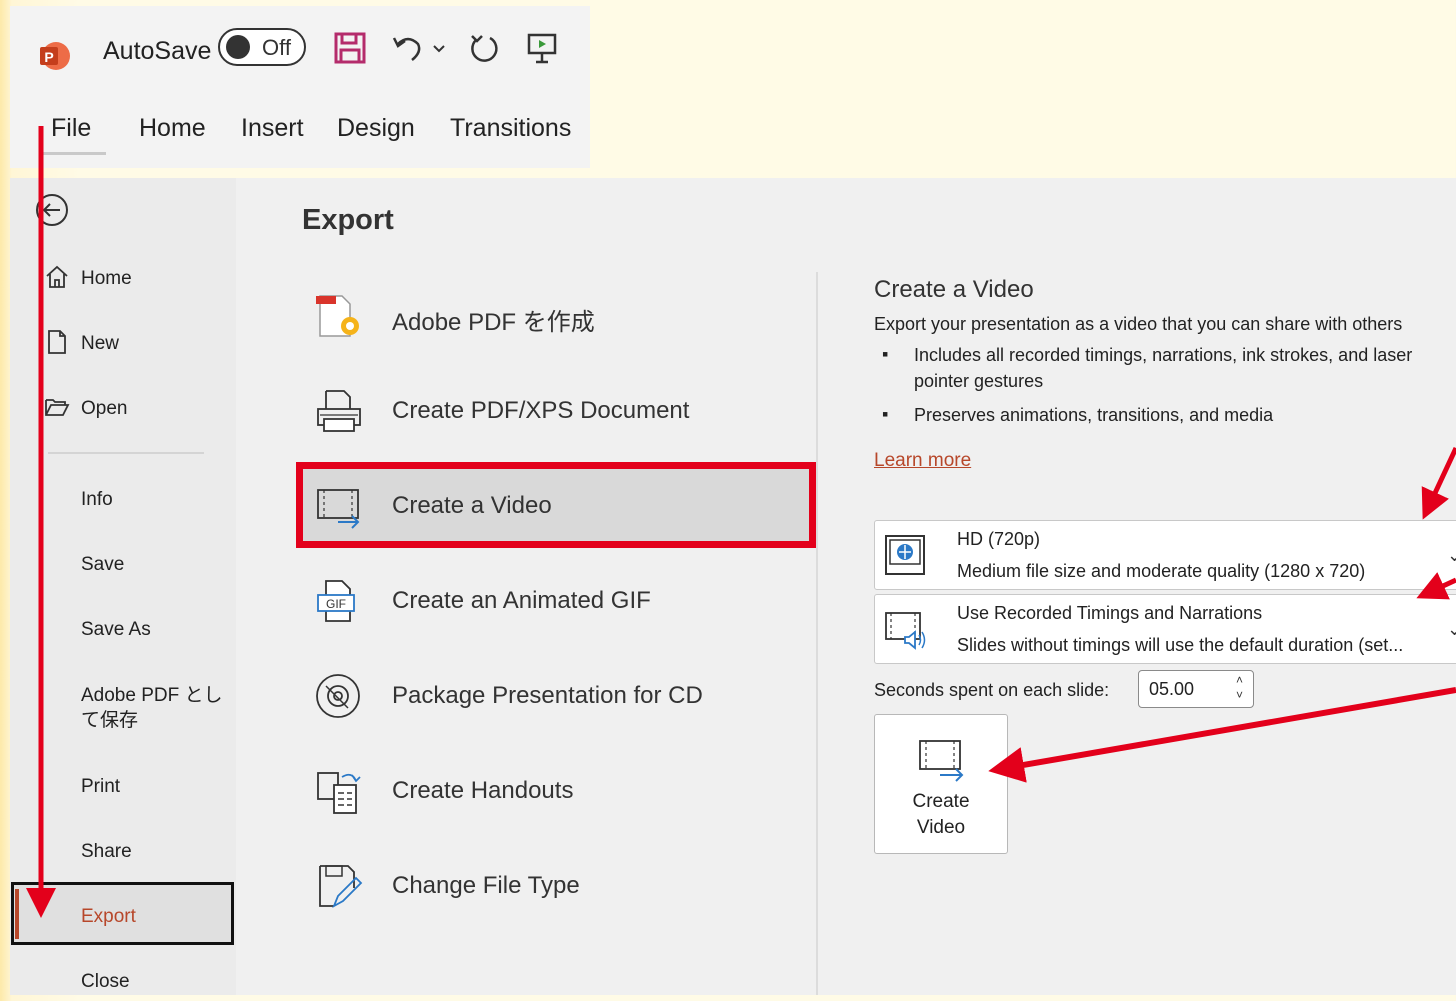 This screenshot has height=1001, width=1456. Describe the element at coordinates (103, 564) in the screenshot. I see `nav-item-label: Save` at that location.